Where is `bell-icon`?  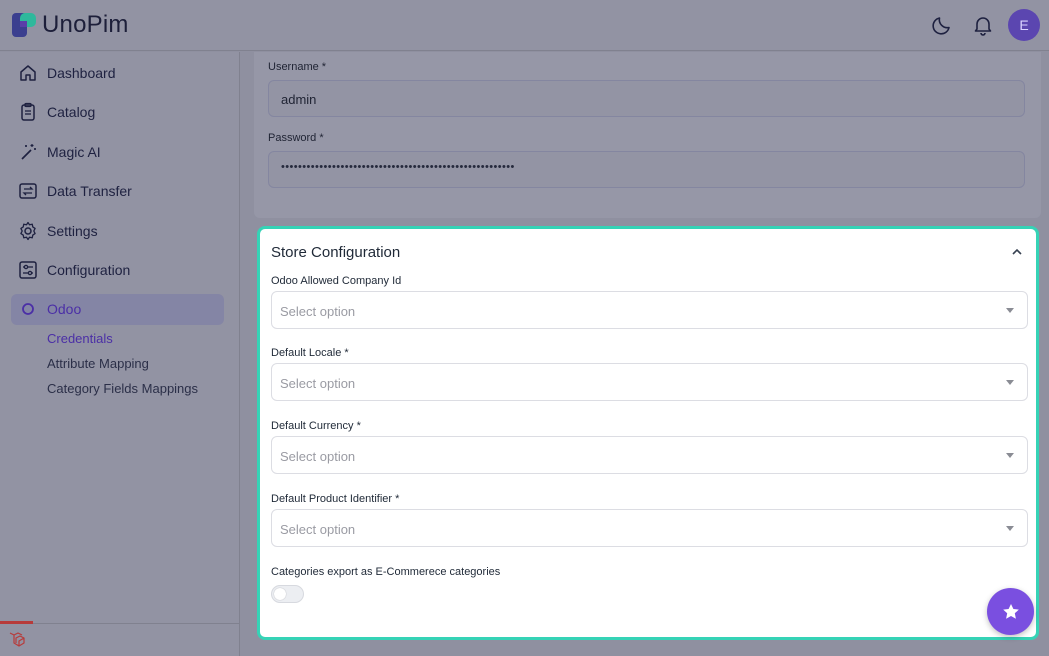
bell-icon is located at coordinates (983, 25).